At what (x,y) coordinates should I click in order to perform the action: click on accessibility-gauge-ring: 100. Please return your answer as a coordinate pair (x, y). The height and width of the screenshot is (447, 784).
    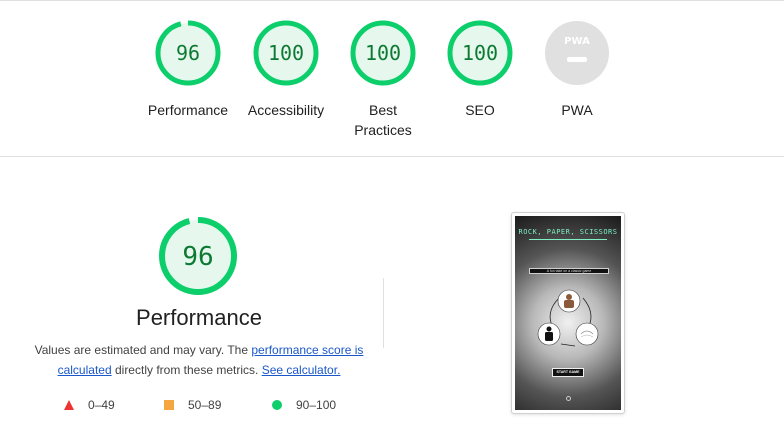
    Looking at the image, I should click on (286, 53).